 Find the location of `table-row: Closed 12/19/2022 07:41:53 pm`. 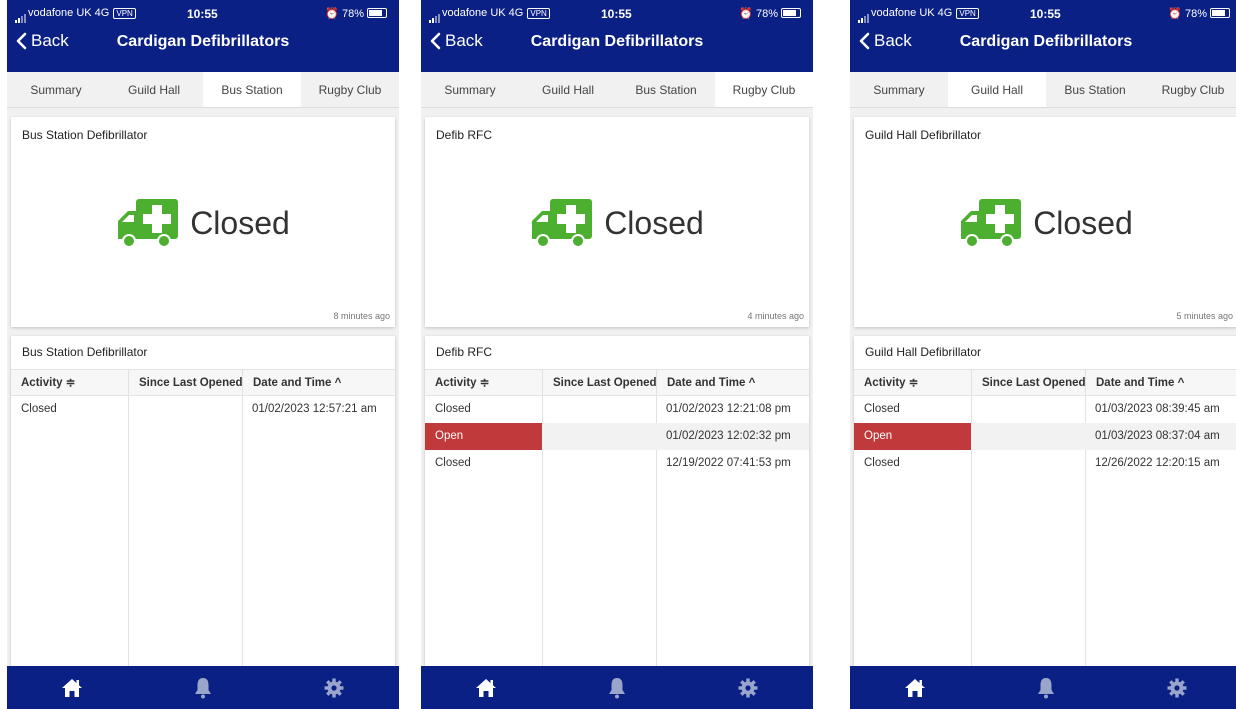

table-row: Closed 12/19/2022 07:41:53 pm is located at coordinates (617, 463).